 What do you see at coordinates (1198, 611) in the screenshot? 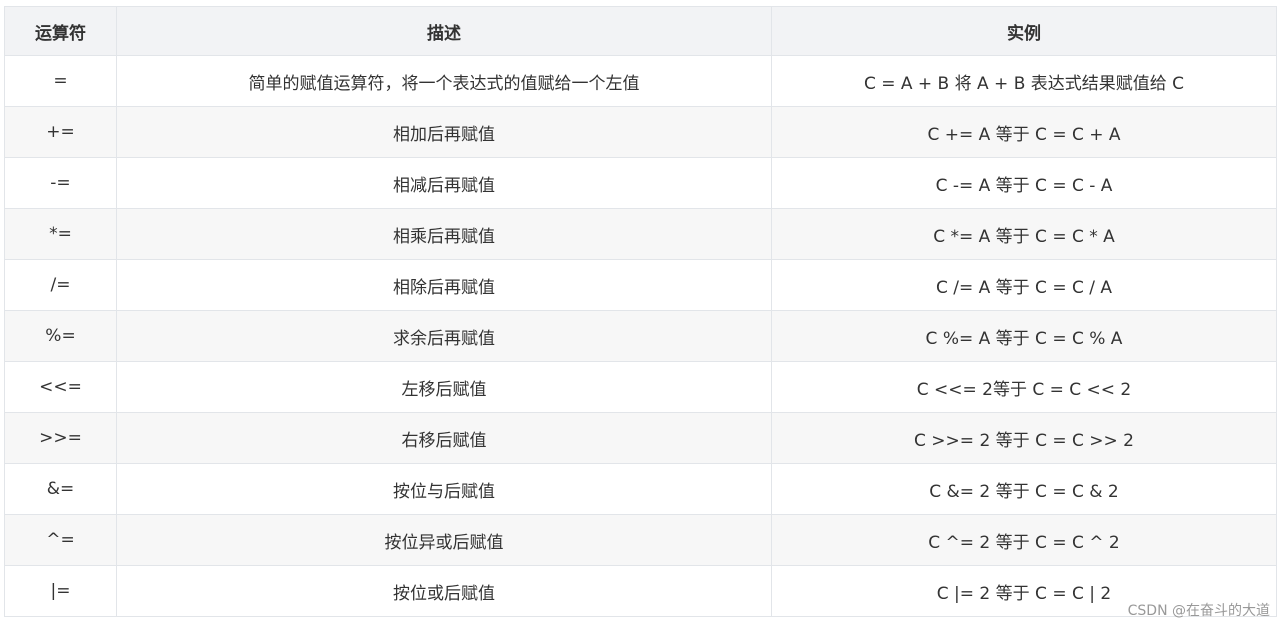
I see `csdn-watermark: CSDN @在奋斗的大道` at bounding box center [1198, 611].